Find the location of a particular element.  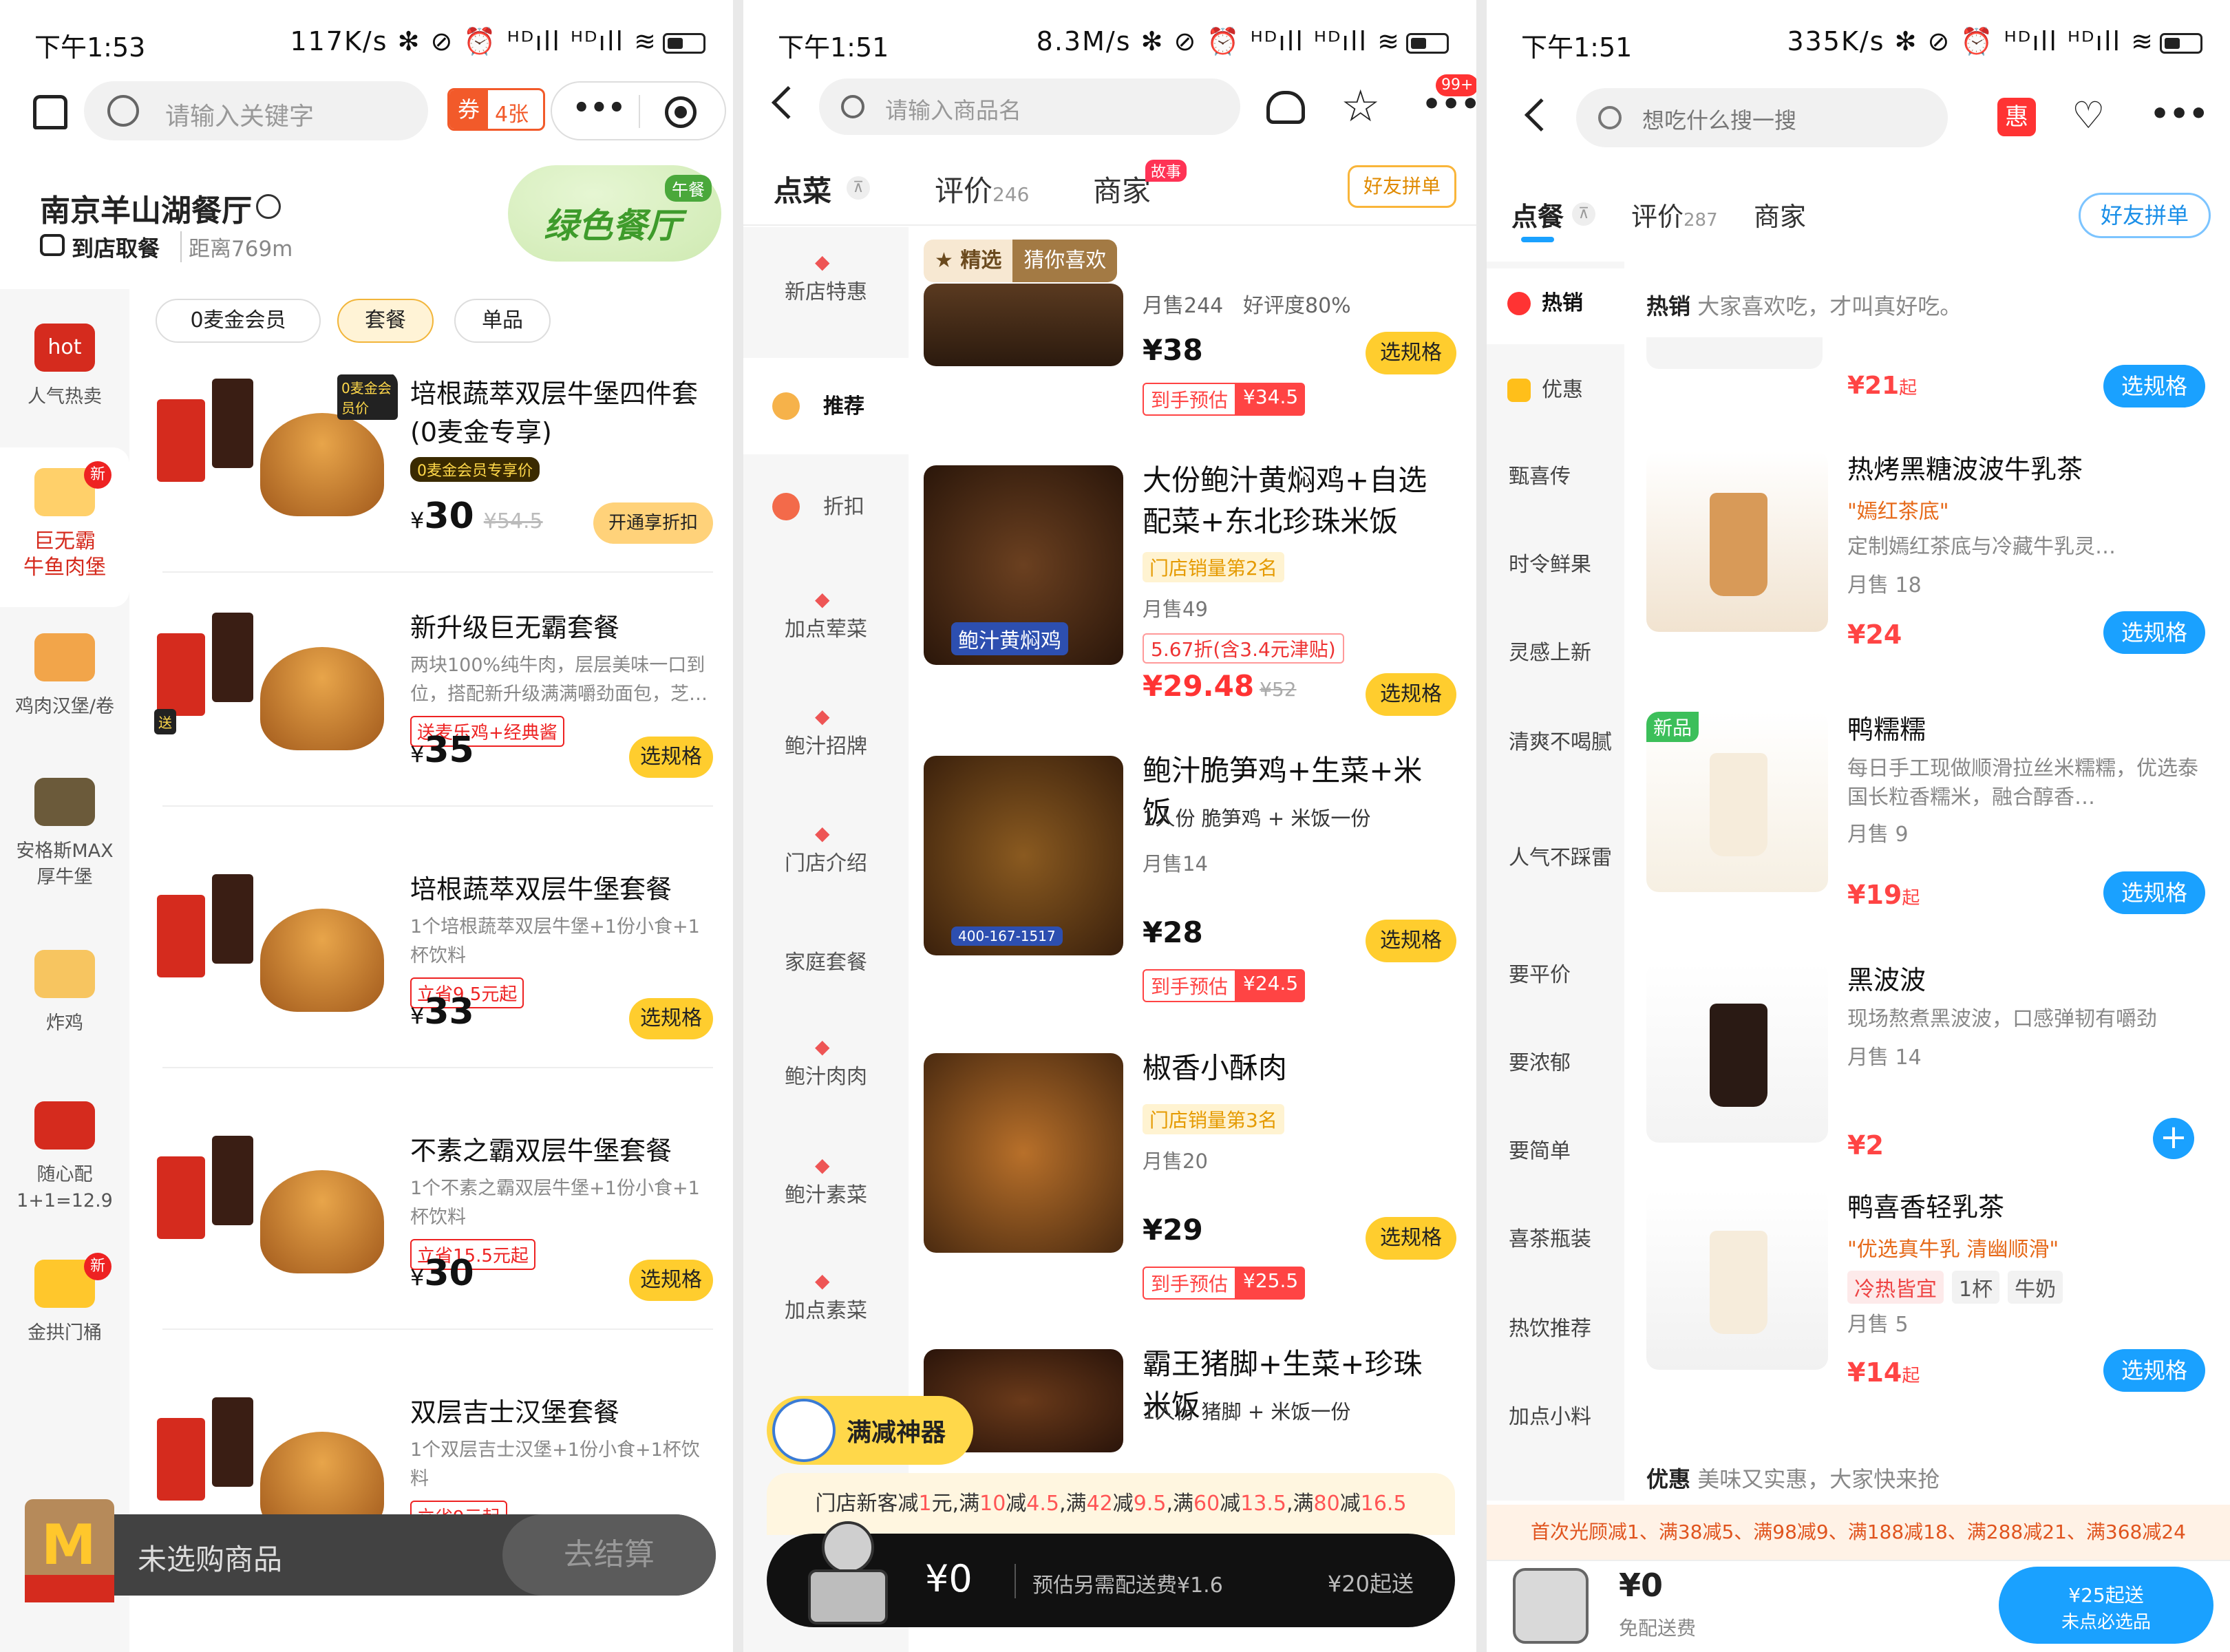

category-label: 热销 is located at coordinates (1593, 304).